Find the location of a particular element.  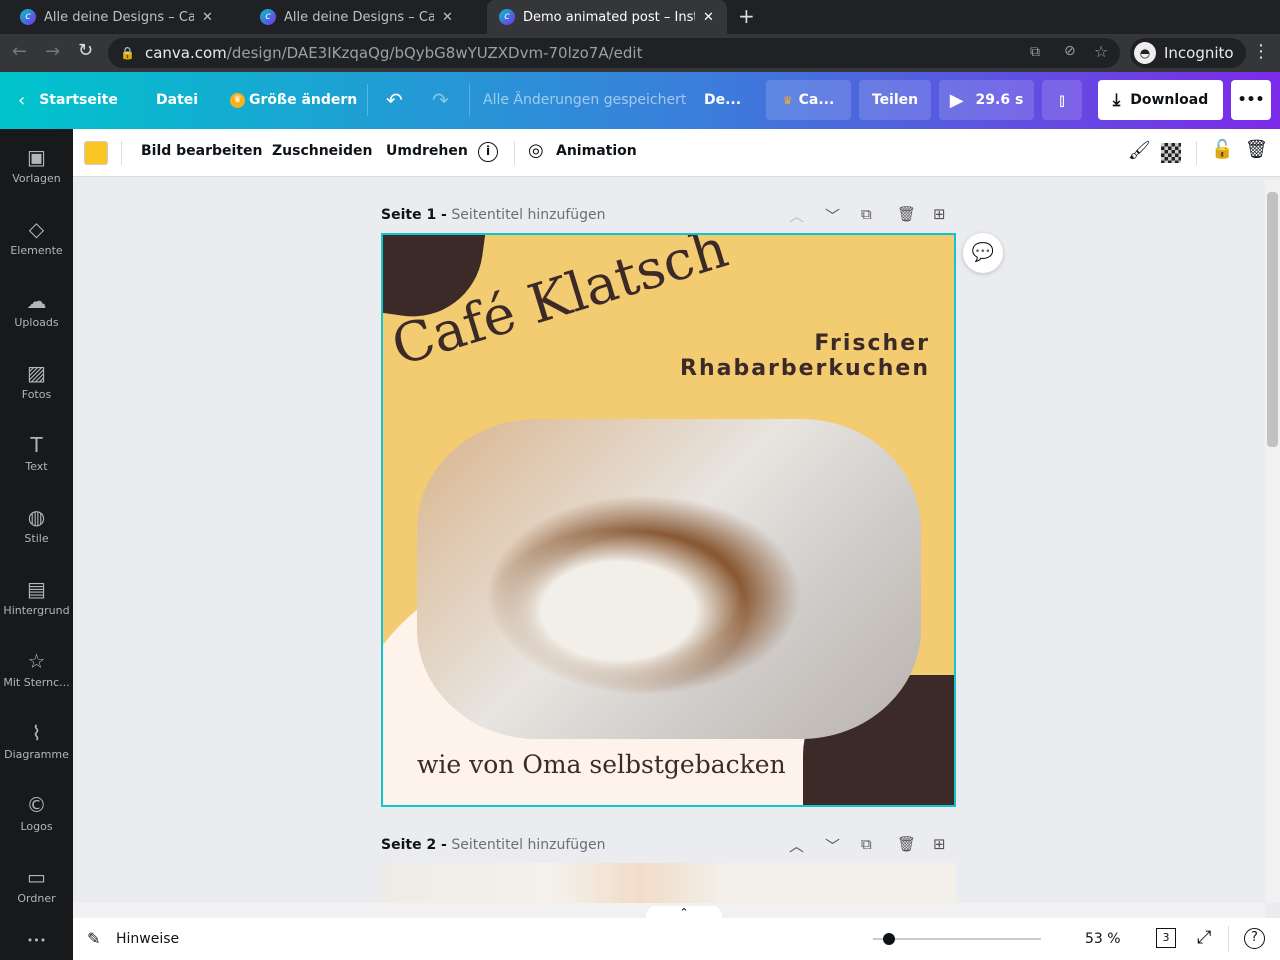

sidebar-item-diagramme: ⌇ Diagramme is located at coordinates (36, 741).